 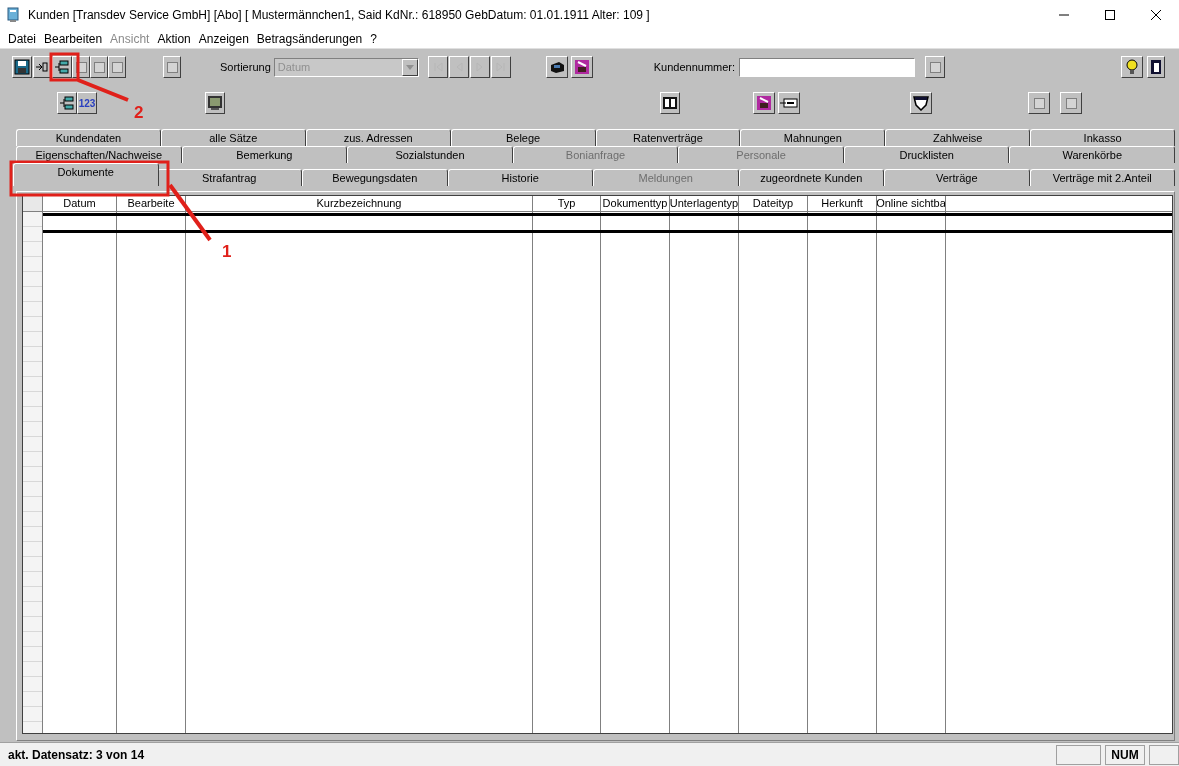 What do you see at coordinates (1110, 15) in the screenshot?
I see `maximize-icon` at bounding box center [1110, 15].